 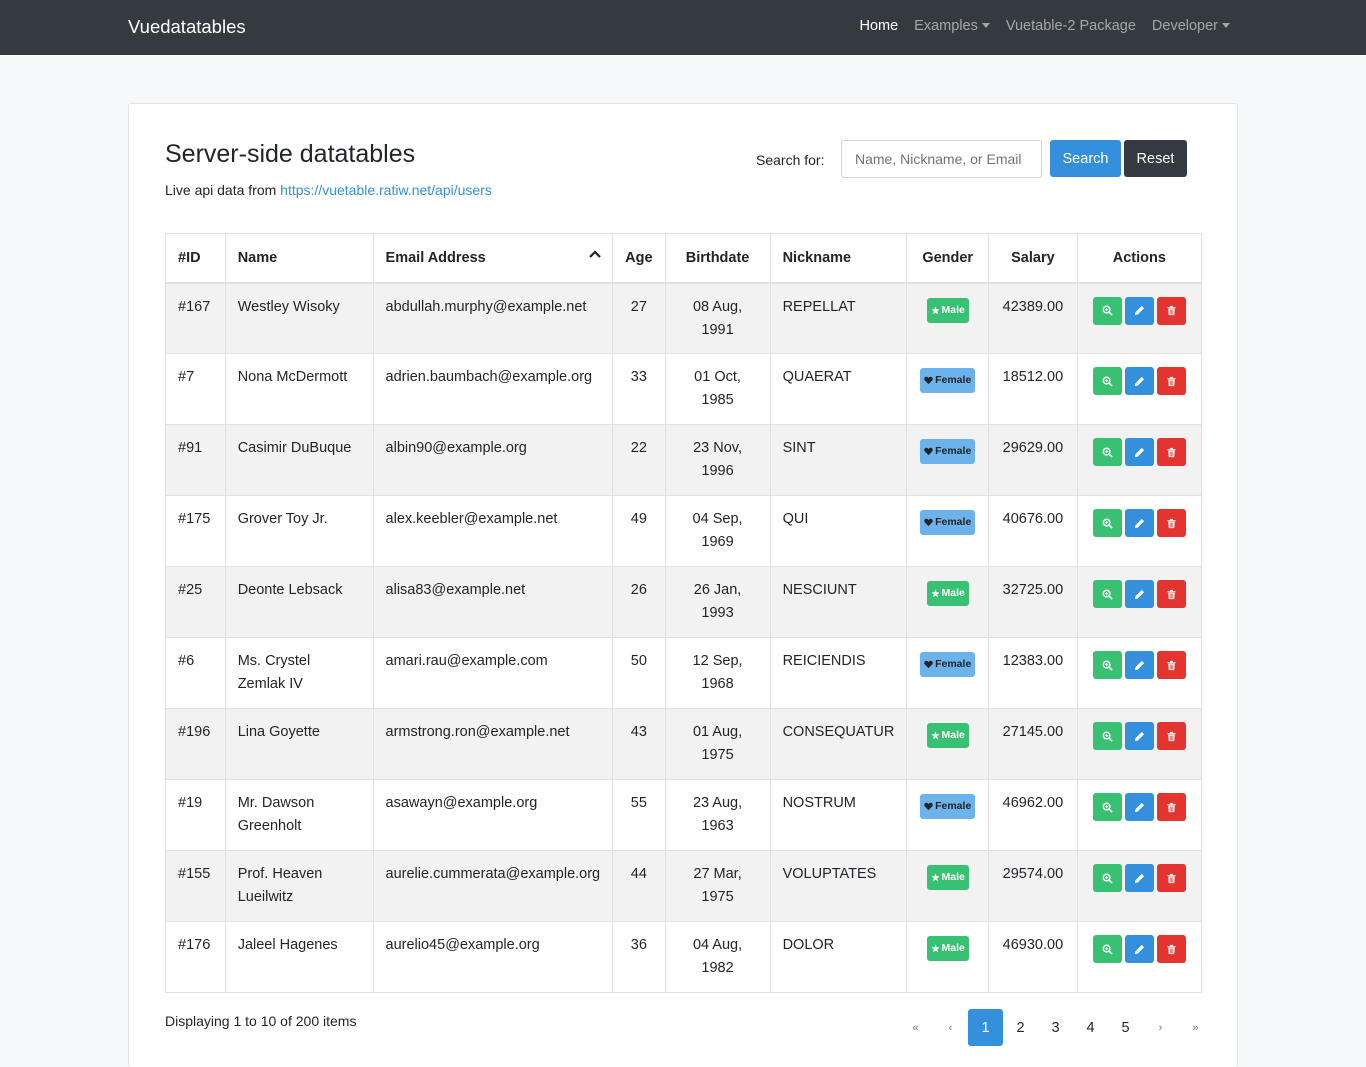 What do you see at coordinates (493, 258) in the screenshot?
I see `column-header-email: Email Address` at bounding box center [493, 258].